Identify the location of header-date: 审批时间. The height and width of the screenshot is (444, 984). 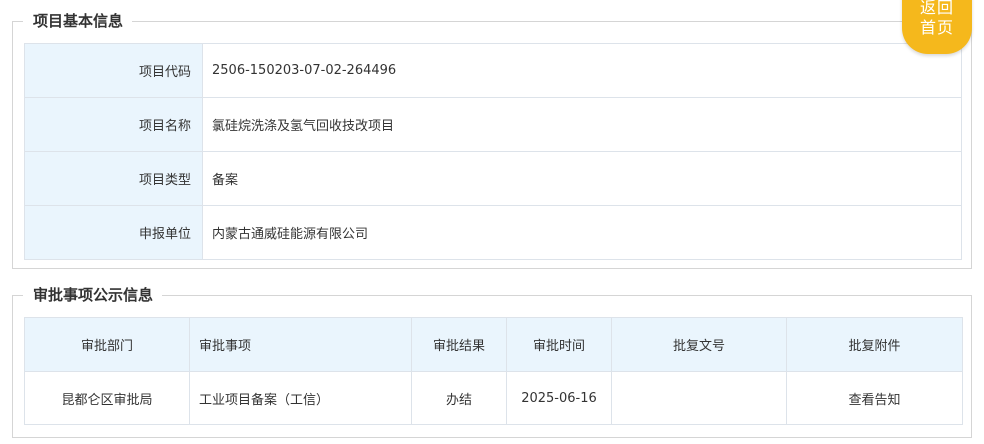
(559, 344).